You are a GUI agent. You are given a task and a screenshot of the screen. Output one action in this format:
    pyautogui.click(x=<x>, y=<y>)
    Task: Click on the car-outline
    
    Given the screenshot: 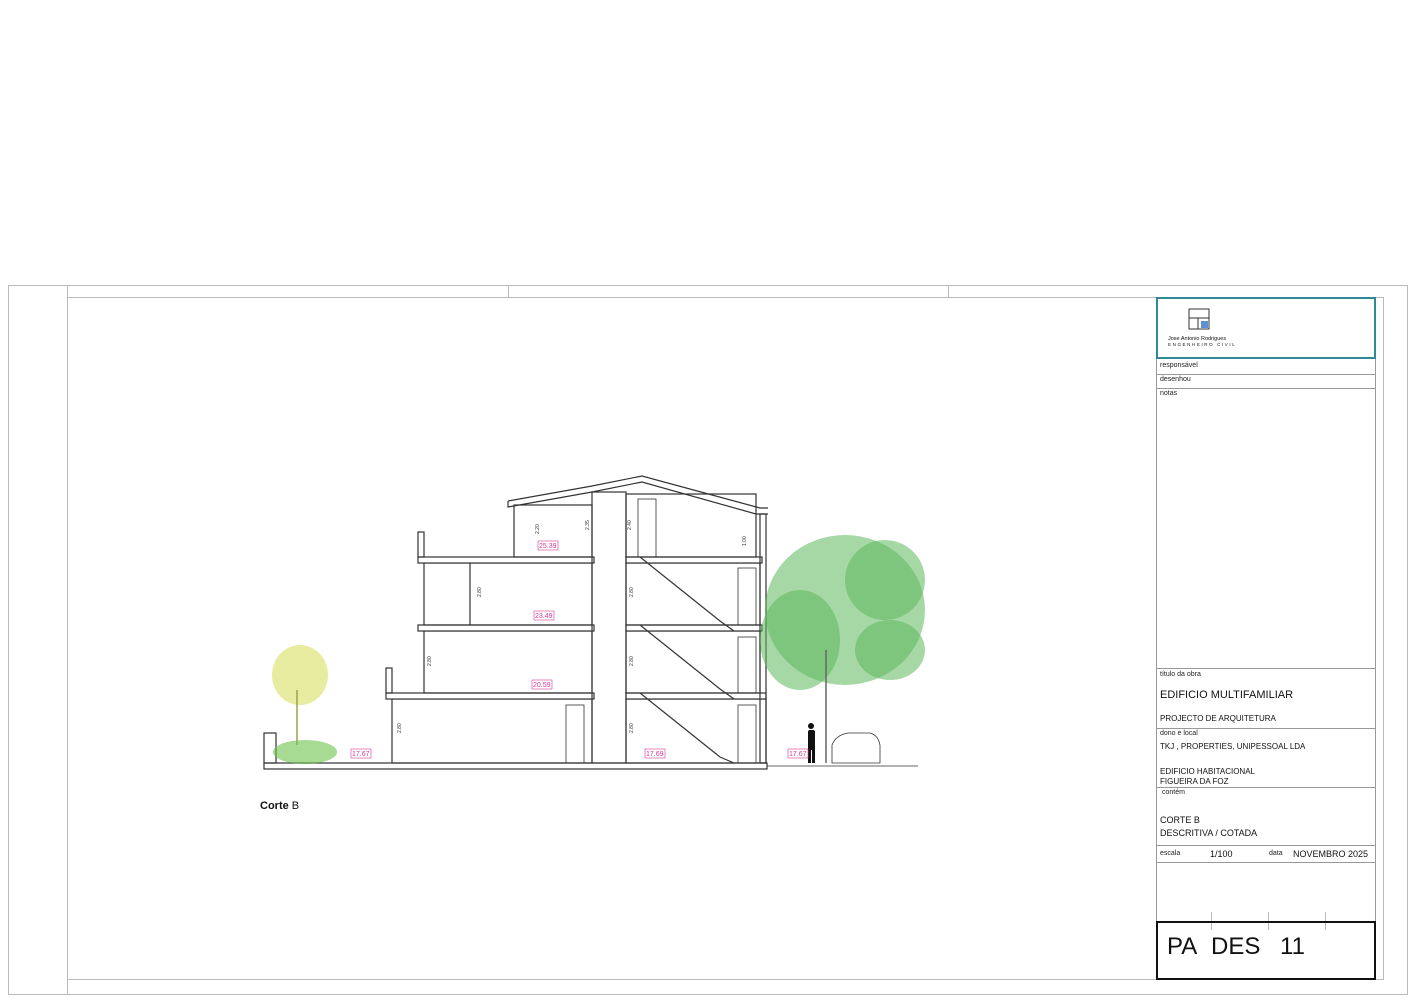 What is the action you would take?
    pyautogui.click(x=856, y=748)
    